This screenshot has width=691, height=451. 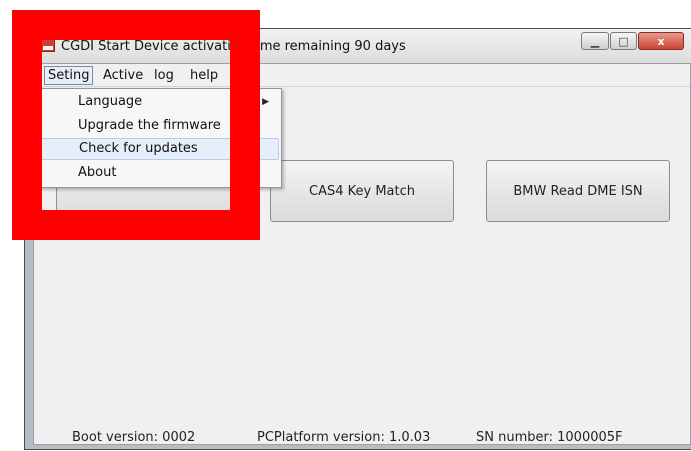 What do you see at coordinates (160, 173) in the screenshot?
I see `menu-item-about: About` at bounding box center [160, 173].